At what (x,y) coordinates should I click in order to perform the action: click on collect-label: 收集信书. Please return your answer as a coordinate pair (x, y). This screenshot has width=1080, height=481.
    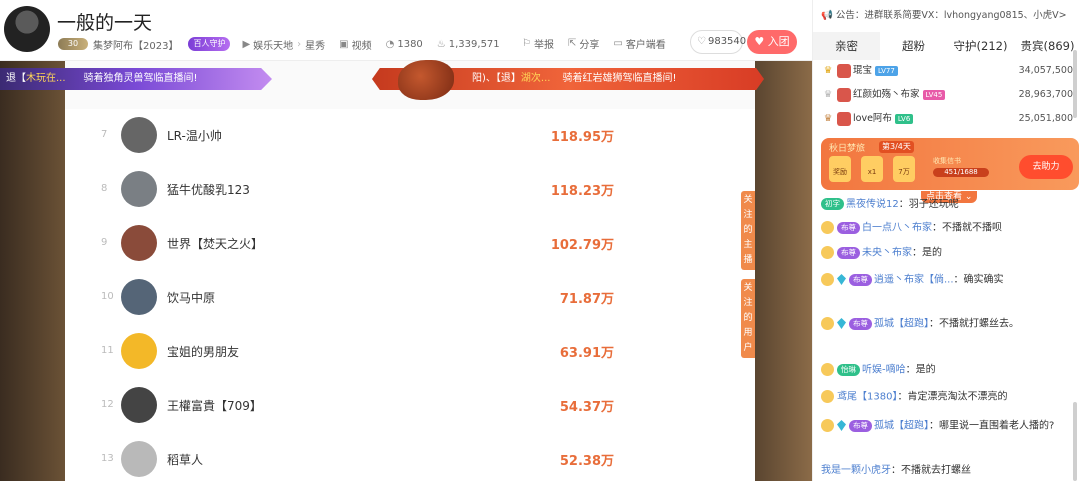
    Looking at the image, I should click on (947, 161).